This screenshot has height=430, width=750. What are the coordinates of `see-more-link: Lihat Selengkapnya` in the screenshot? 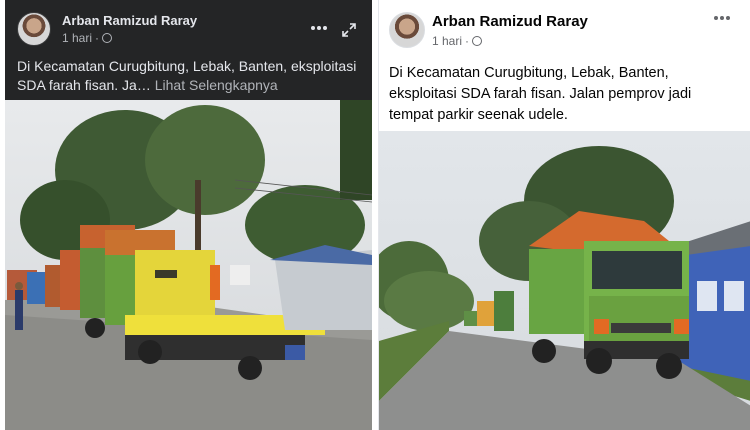 It's located at (216, 85).